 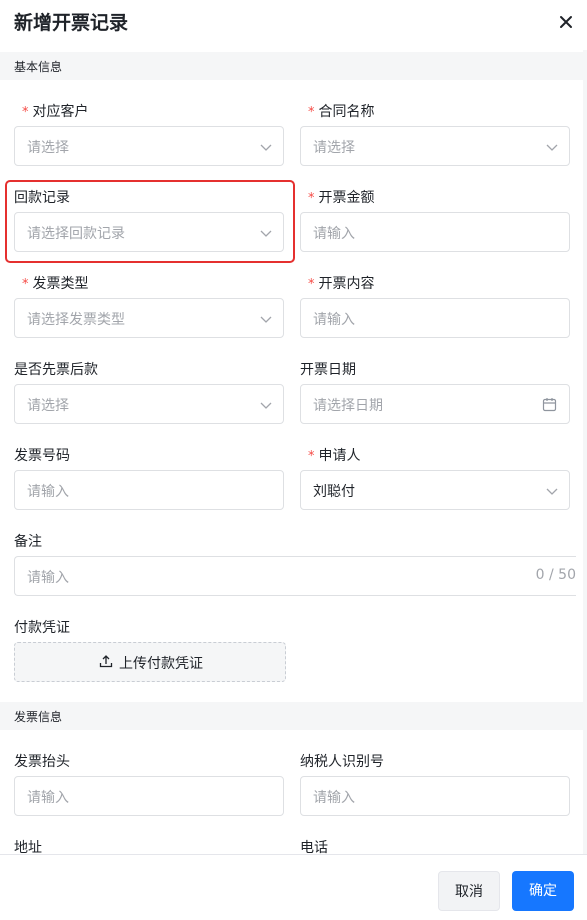 What do you see at coordinates (55, 284) in the screenshot?
I see `invoice-type-label: * 发票类型` at bounding box center [55, 284].